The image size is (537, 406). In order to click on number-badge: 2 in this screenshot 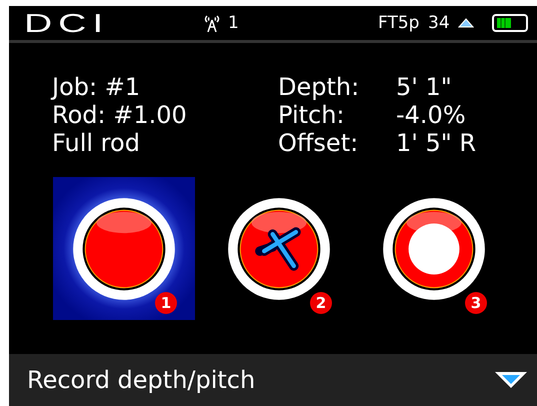, I will do `click(321, 303)`.